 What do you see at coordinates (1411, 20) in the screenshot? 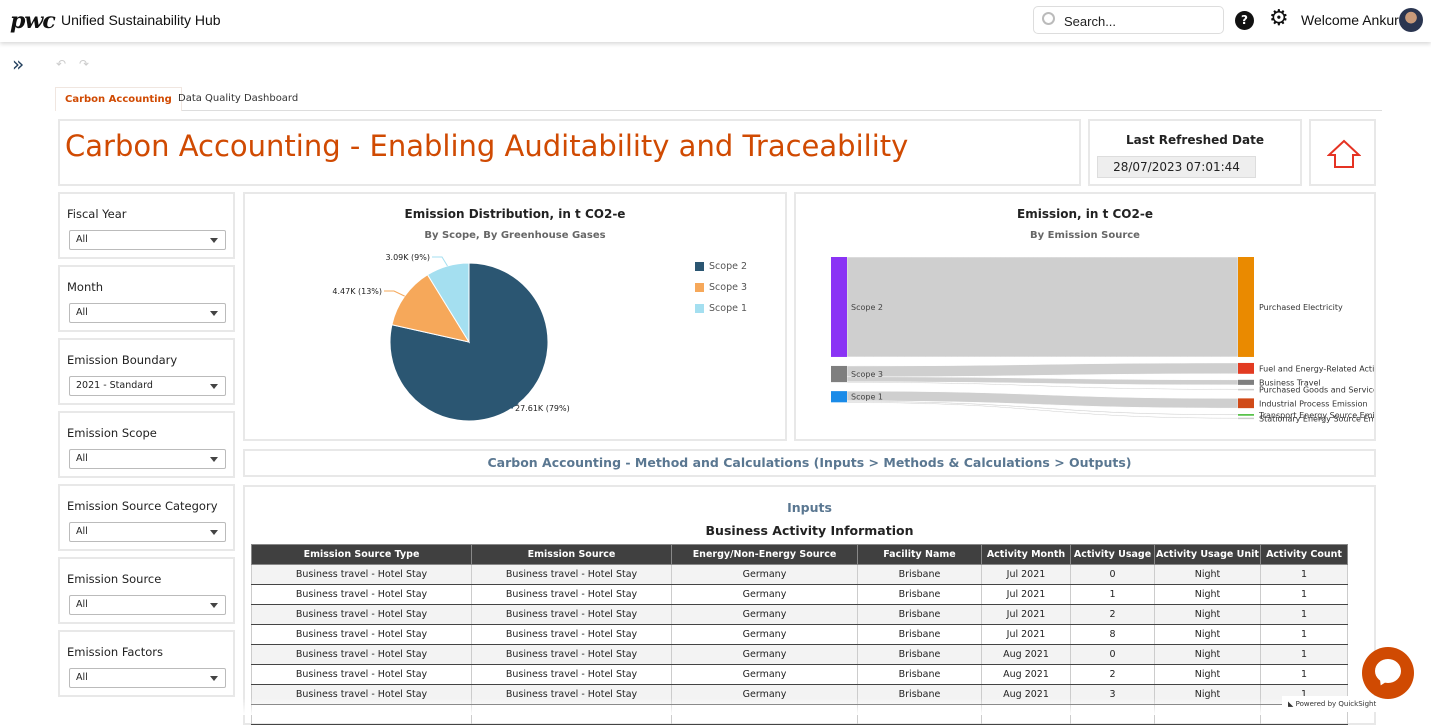
I see `avatar` at bounding box center [1411, 20].